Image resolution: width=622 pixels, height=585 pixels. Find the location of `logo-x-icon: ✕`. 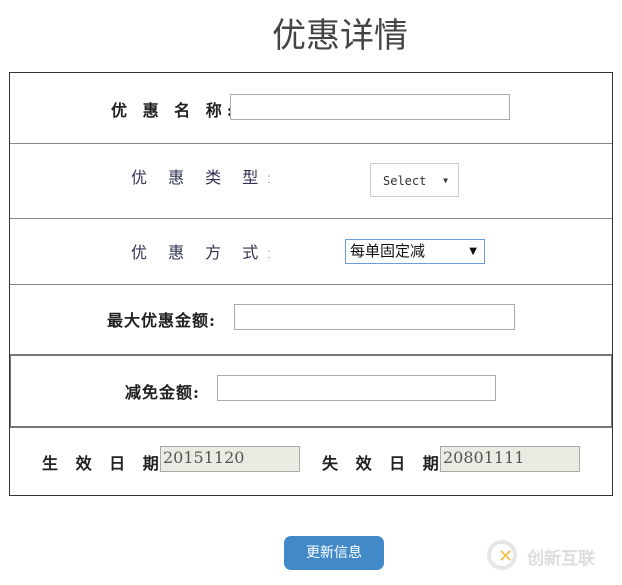

logo-x-icon: ✕ is located at coordinates (506, 556).